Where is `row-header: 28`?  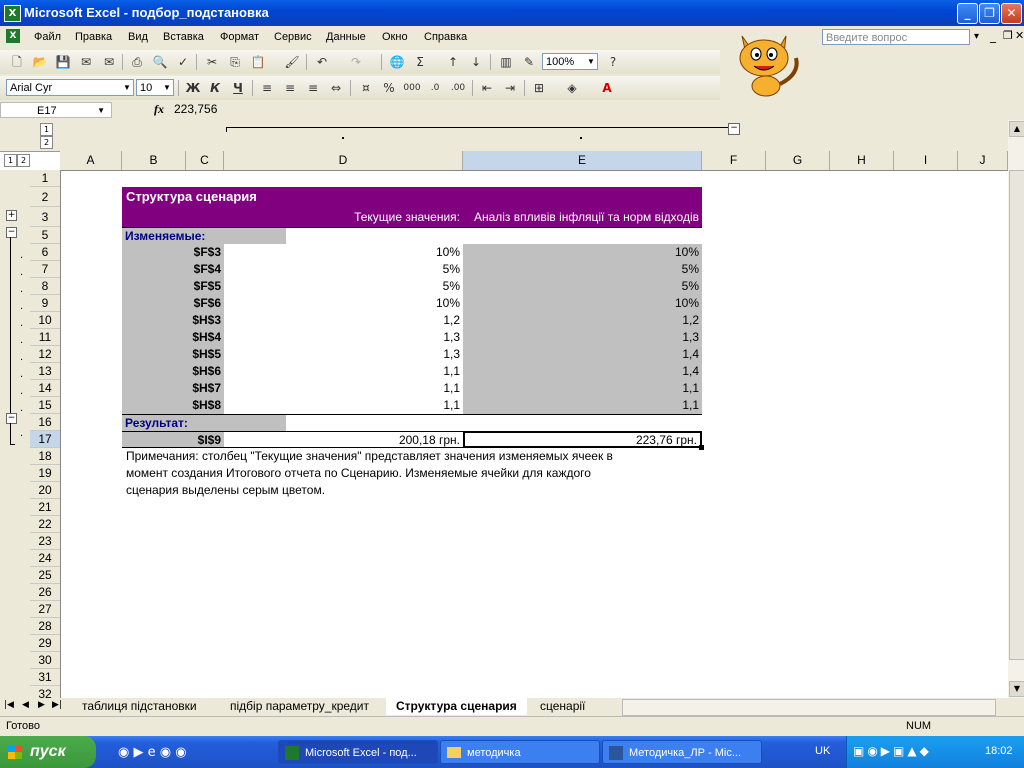
row-header: 28 is located at coordinates (45, 626).